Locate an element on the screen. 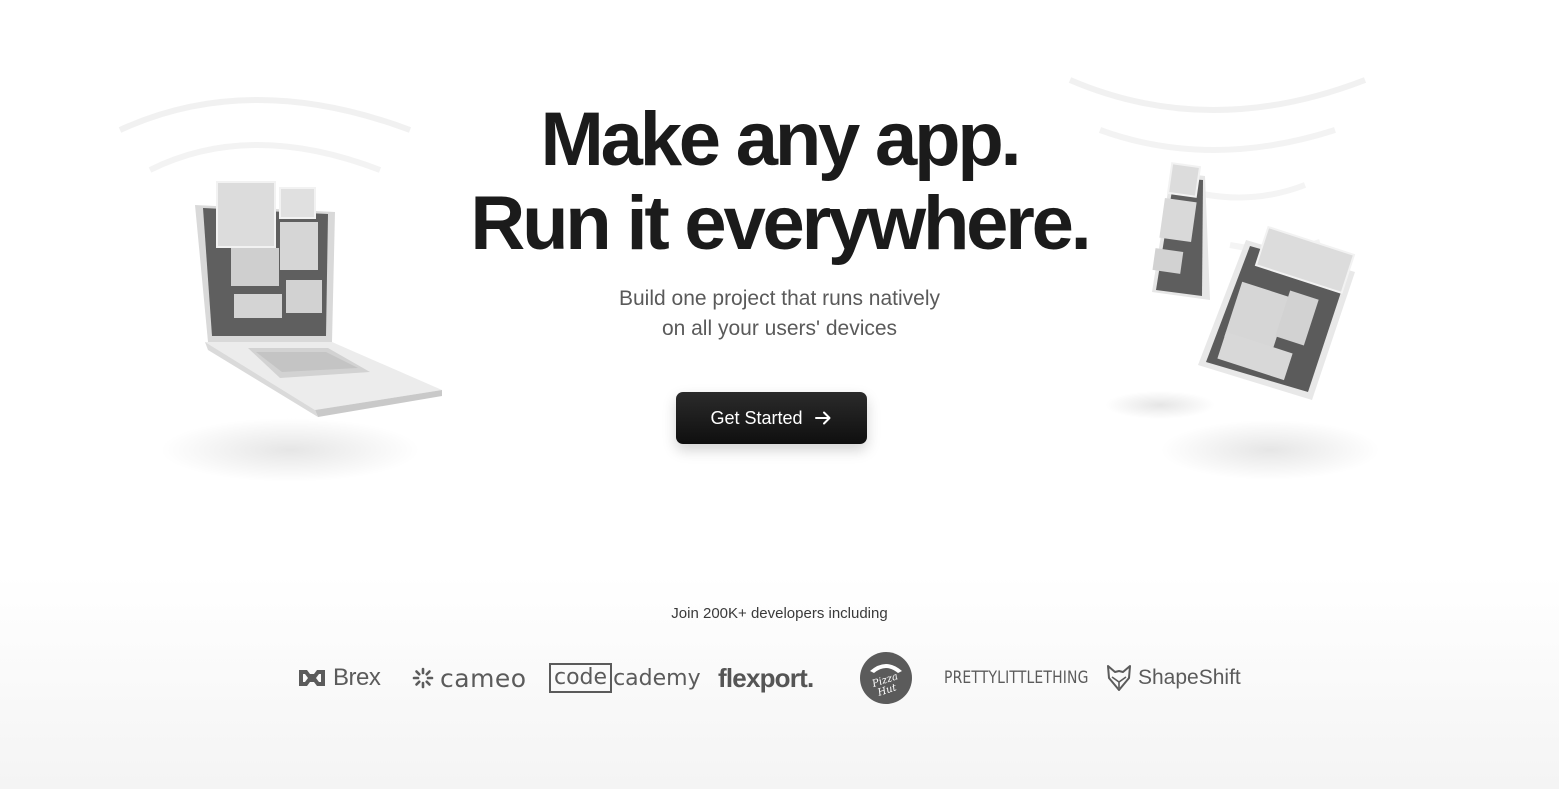 The image size is (1559, 789). prettylittlething-wordmark: PRETTYLITTLETHING is located at coordinates (1016, 678).